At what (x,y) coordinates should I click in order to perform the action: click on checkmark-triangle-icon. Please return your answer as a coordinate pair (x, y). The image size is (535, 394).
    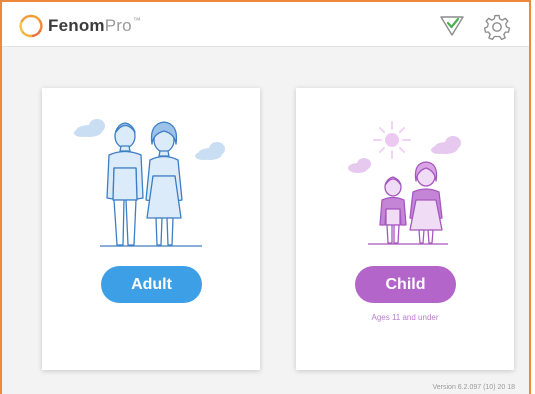
    Looking at the image, I should click on (452, 26).